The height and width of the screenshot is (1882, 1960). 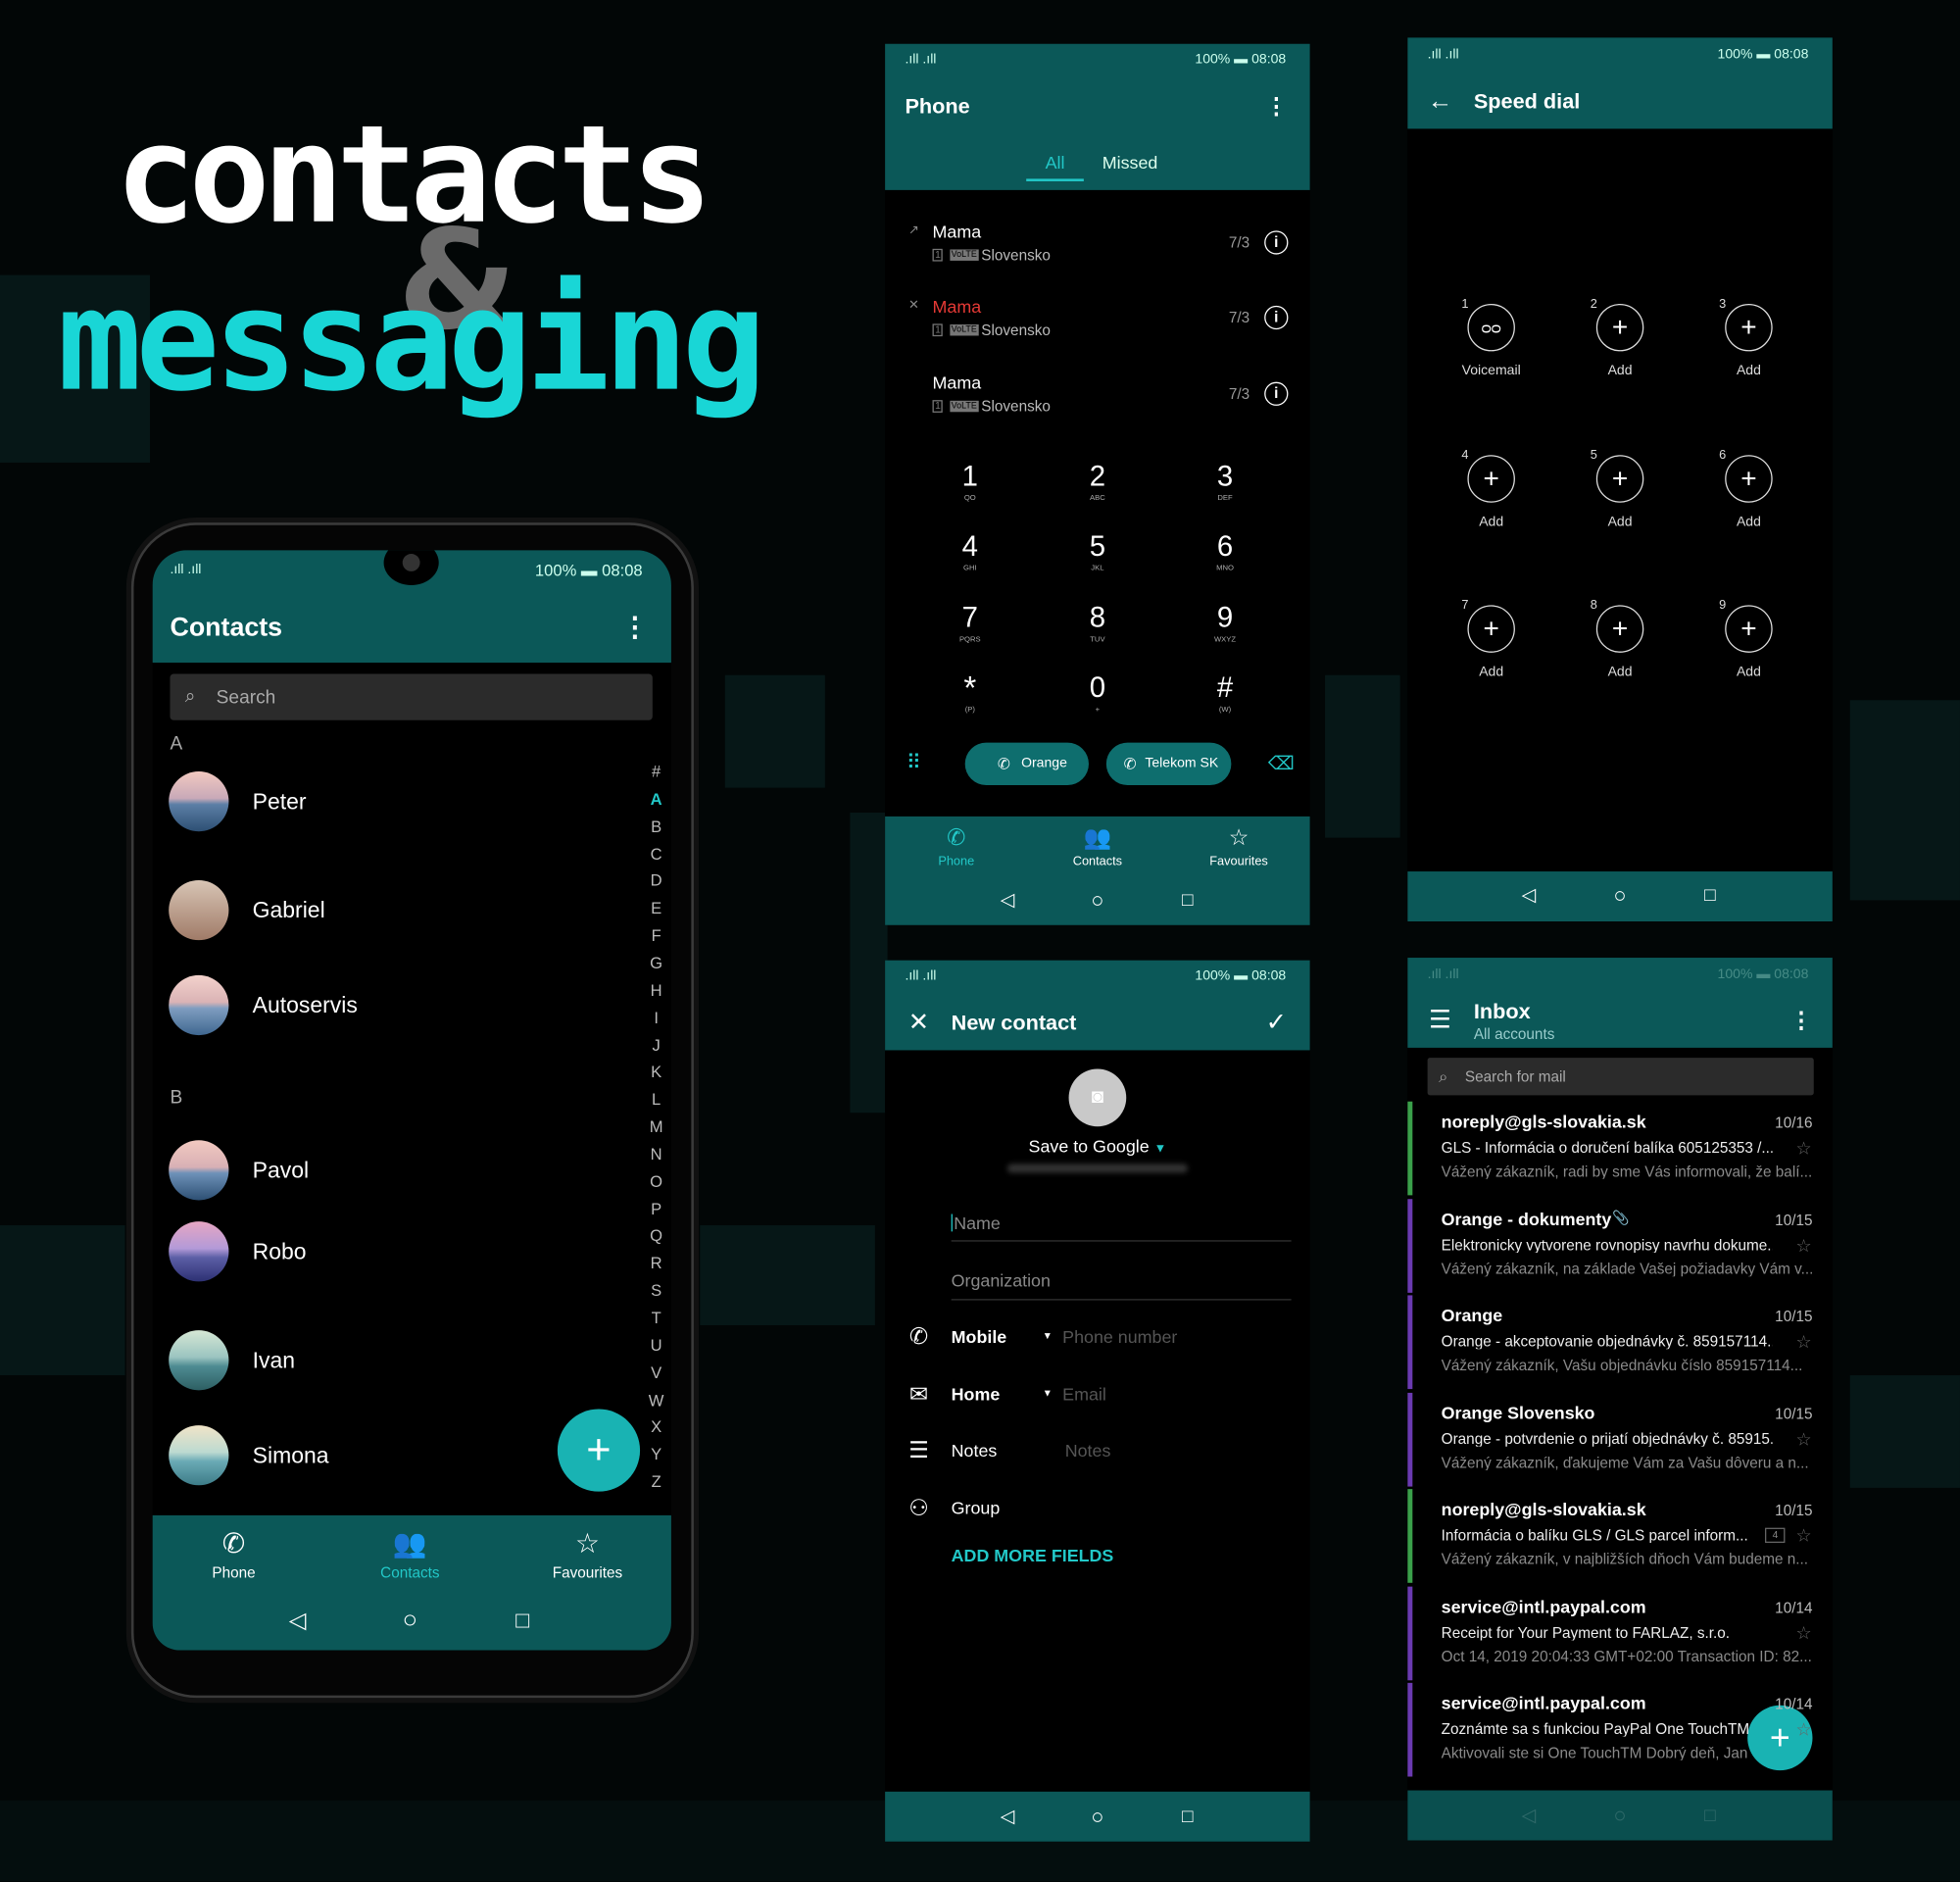 I want to click on add-photo-button: ◙, so click(x=1097, y=1098).